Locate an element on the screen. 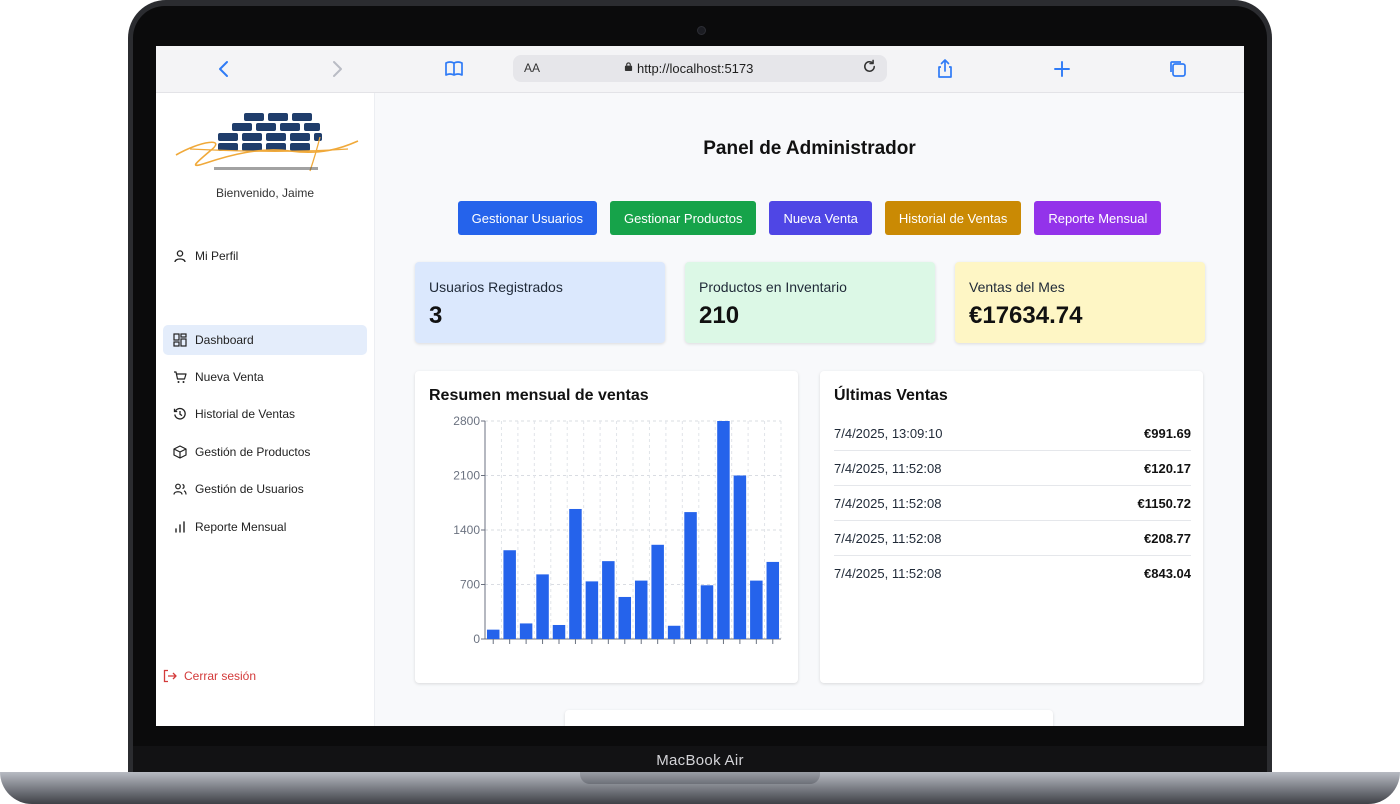  sale-amount: €208.77 is located at coordinates (1167, 538).